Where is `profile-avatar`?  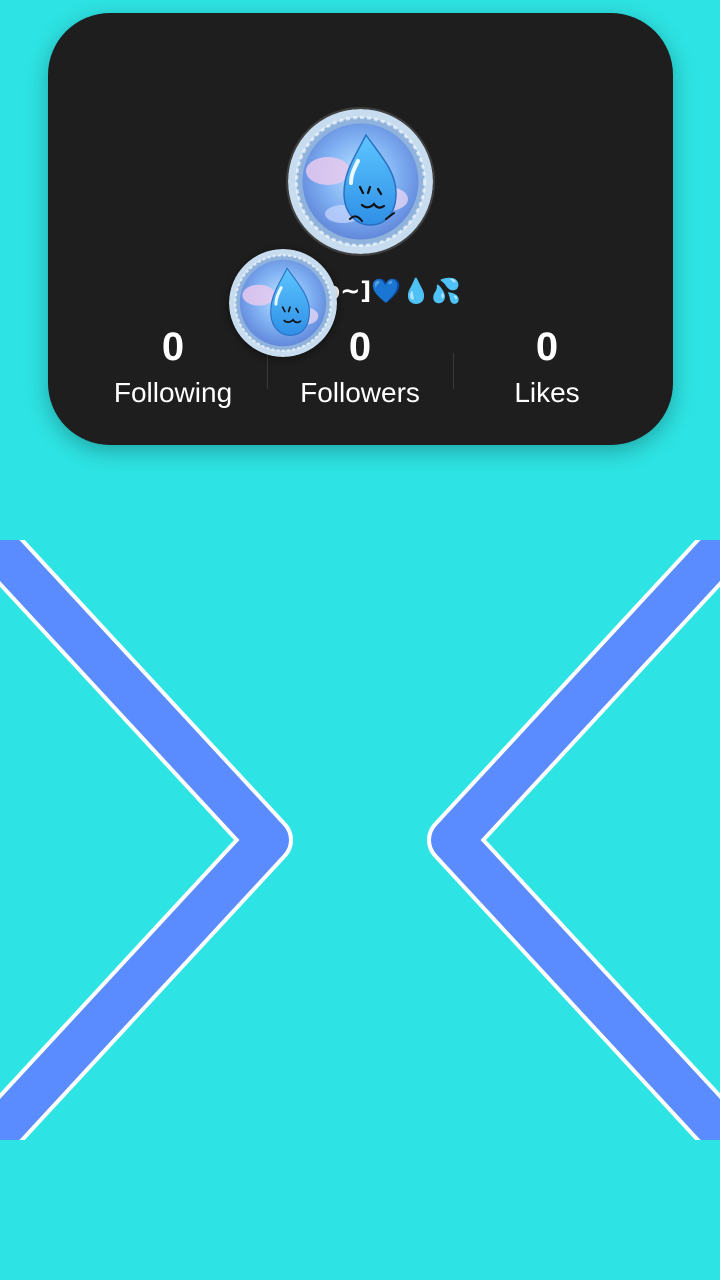
profile-avatar is located at coordinates (360, 181).